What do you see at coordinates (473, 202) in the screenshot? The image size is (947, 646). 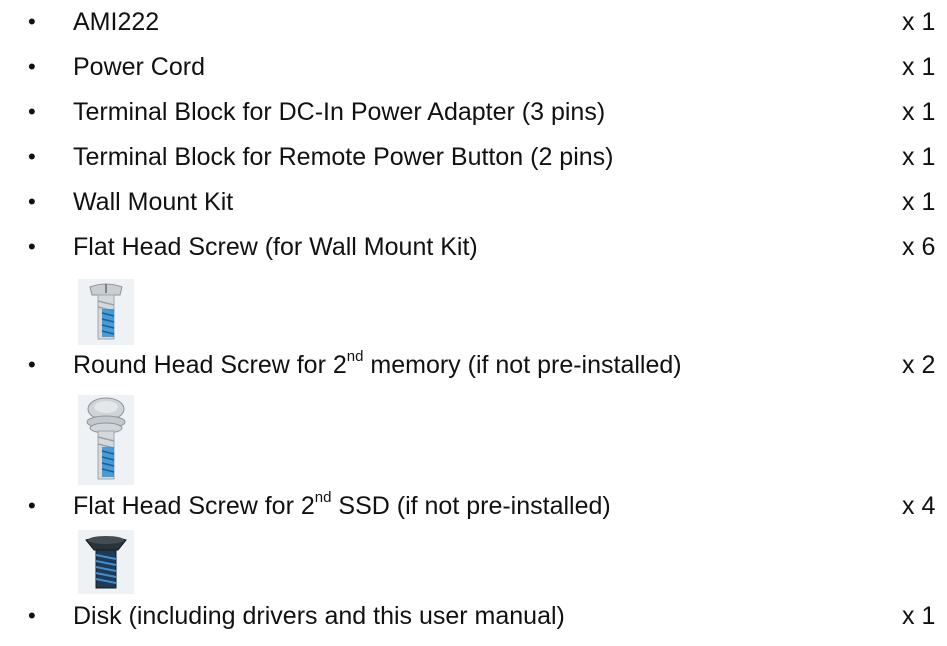 I see `list-item: • Wall Mount Kit x 1` at bounding box center [473, 202].